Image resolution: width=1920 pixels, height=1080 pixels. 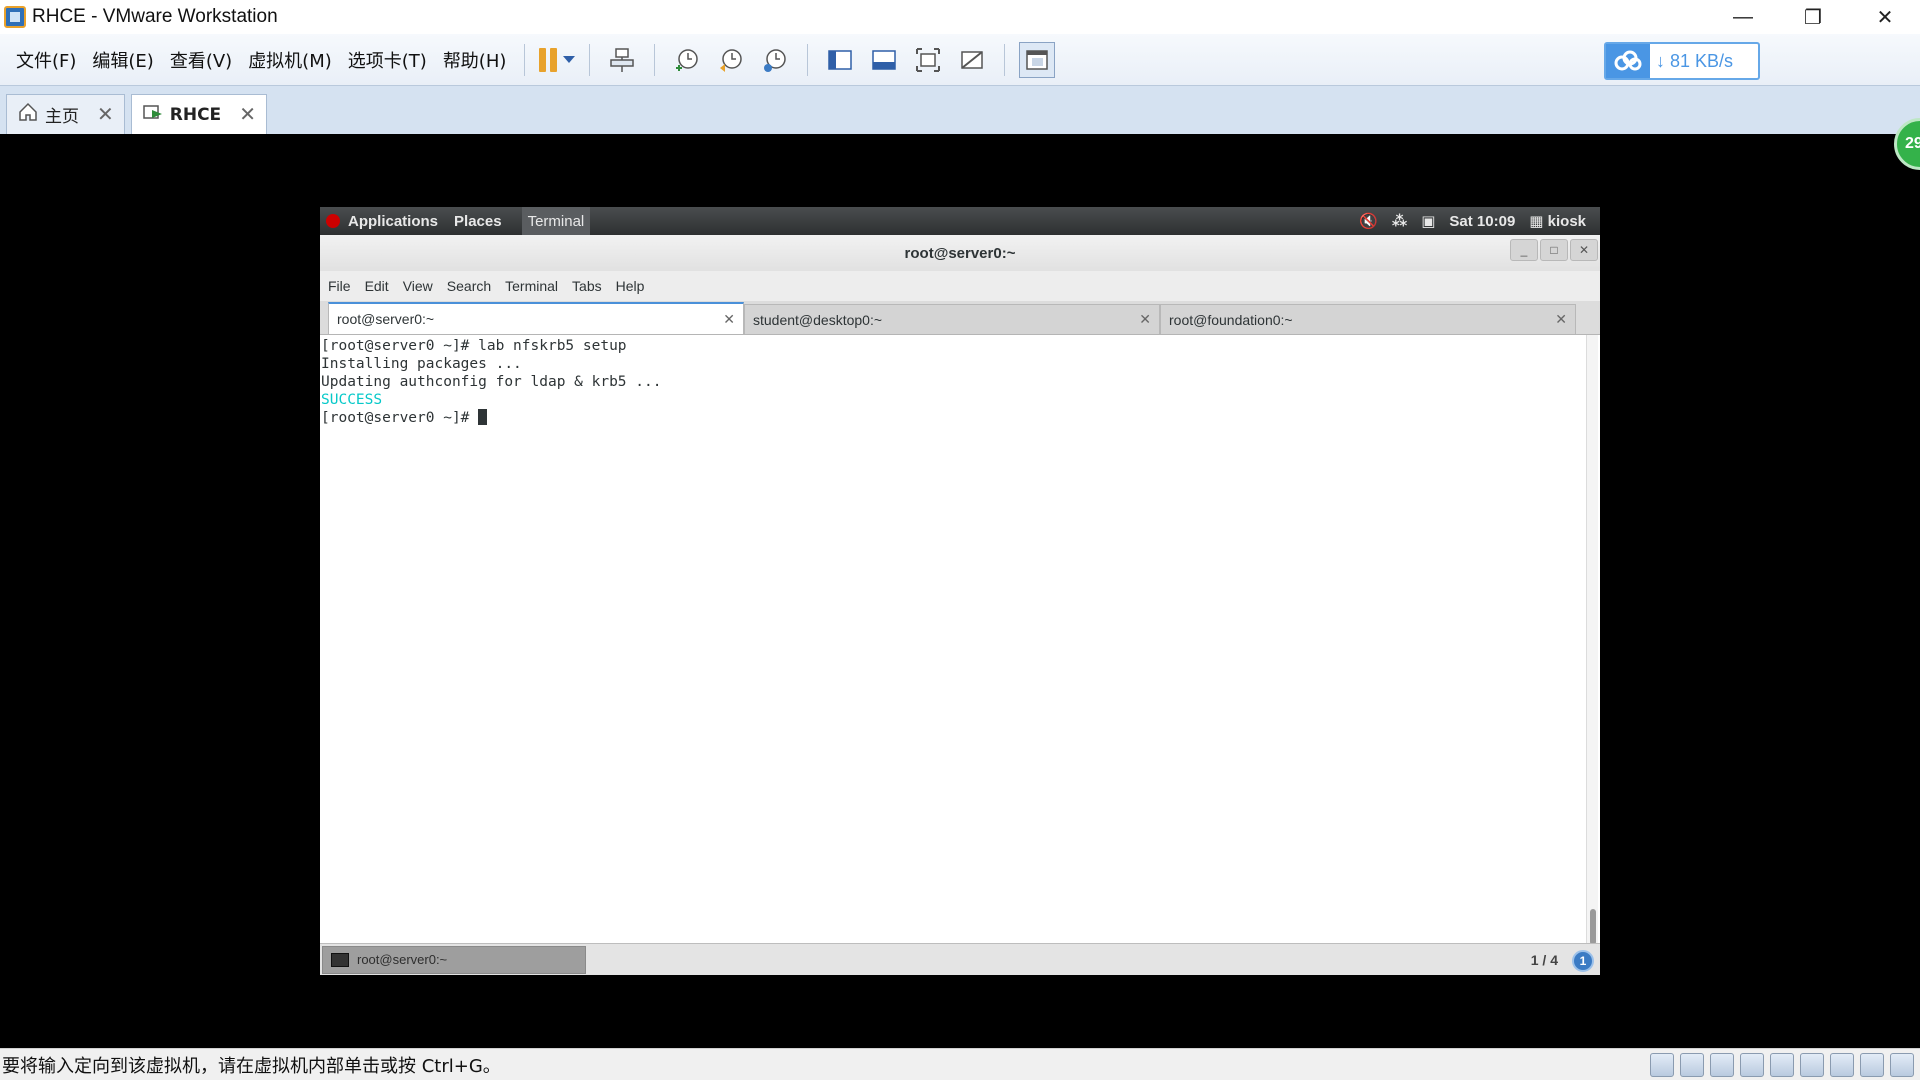 What do you see at coordinates (731, 60) in the screenshot?
I see `revert-snapshot-button` at bounding box center [731, 60].